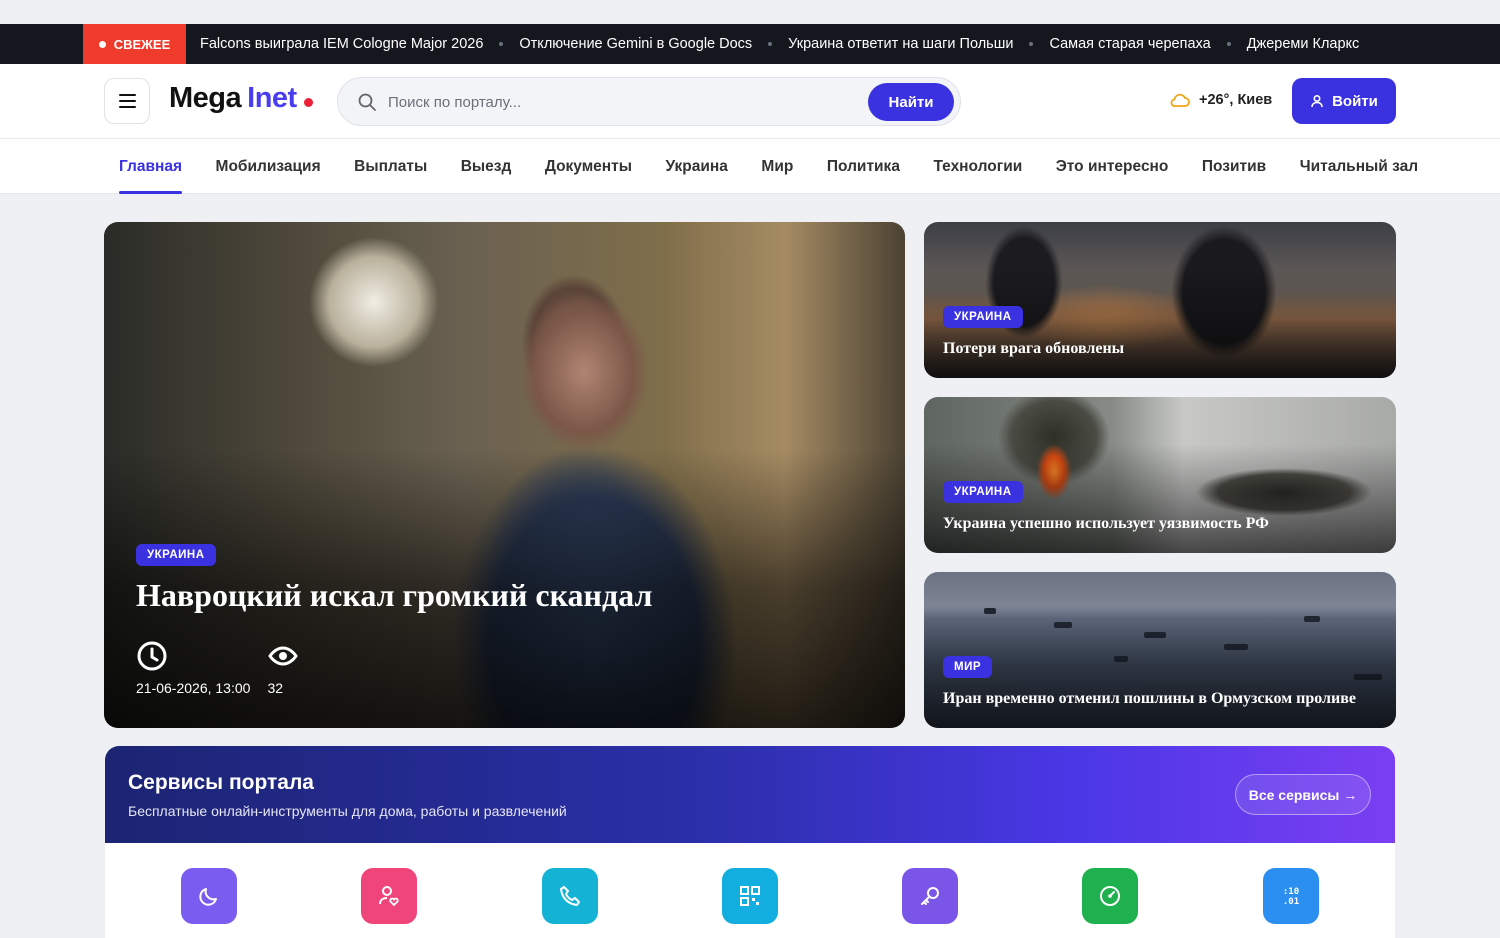 The height and width of the screenshot is (938, 1500). What do you see at coordinates (152, 656) in the screenshot?
I see `clock-icon` at bounding box center [152, 656].